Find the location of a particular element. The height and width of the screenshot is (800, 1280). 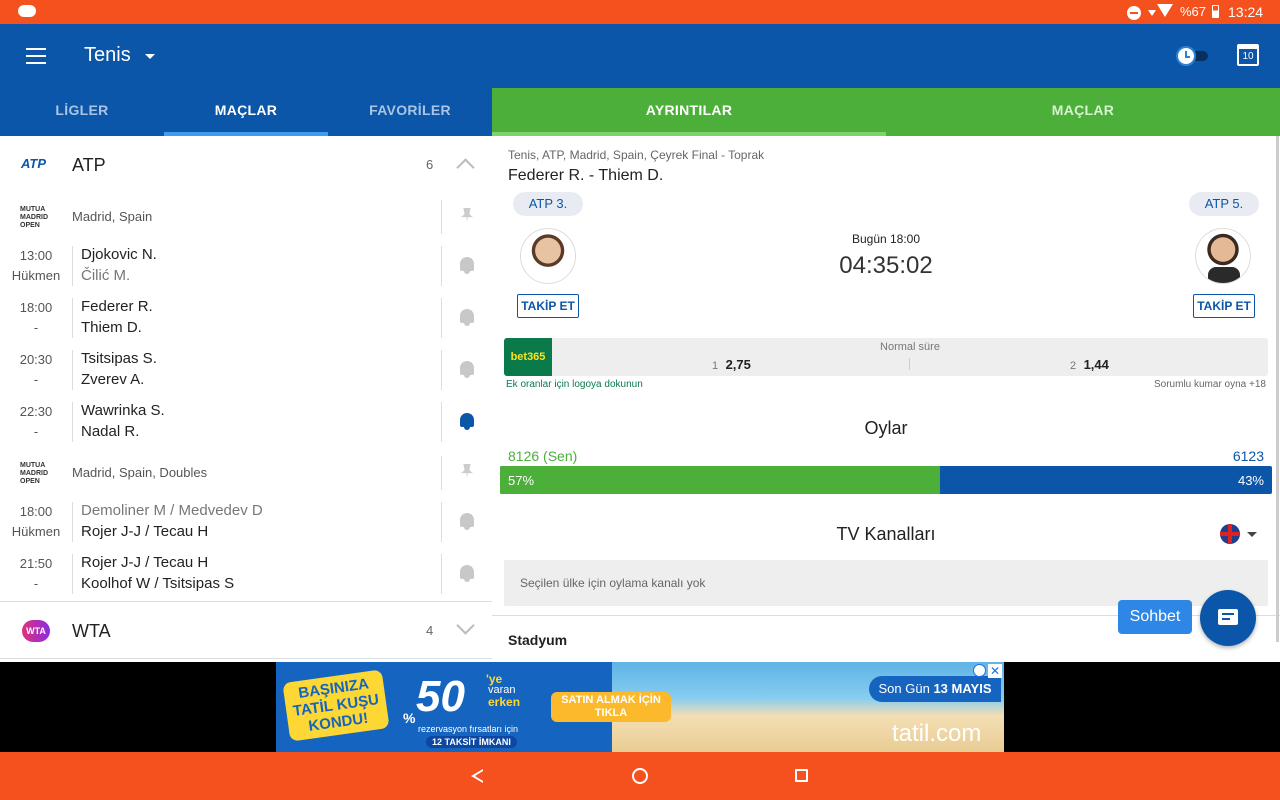

ad-cta: SATIN ALMAK İÇİN TIKLA is located at coordinates (611, 707).